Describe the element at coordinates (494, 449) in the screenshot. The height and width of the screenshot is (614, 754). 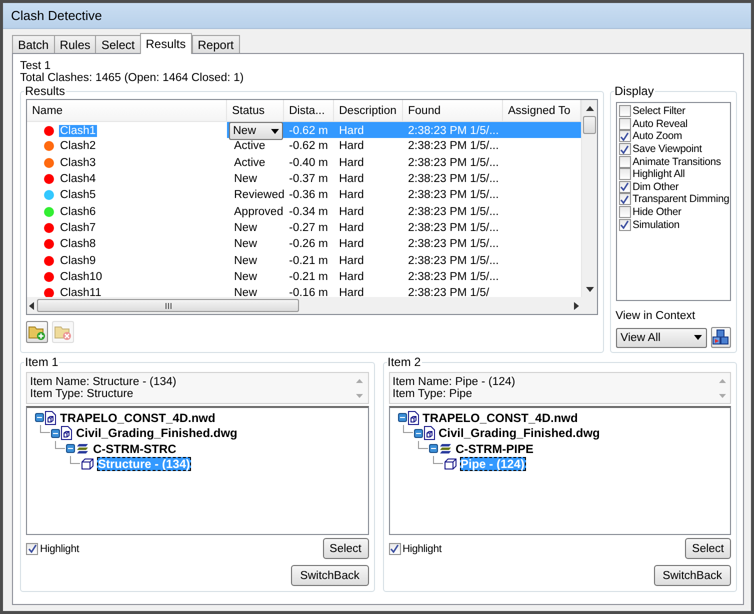
I see `tree-node: C-STRM-PIPE` at that location.